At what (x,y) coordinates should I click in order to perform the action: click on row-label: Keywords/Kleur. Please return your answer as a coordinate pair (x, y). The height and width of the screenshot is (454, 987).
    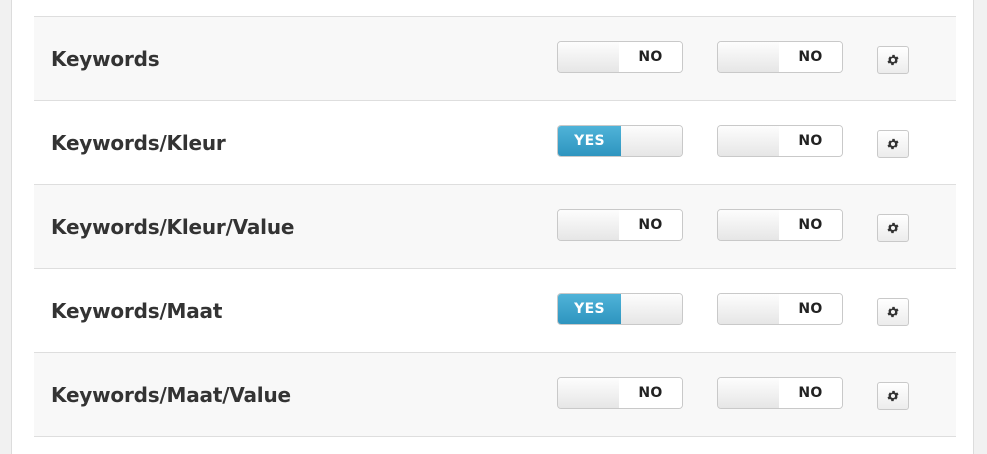
    Looking at the image, I should click on (138, 143).